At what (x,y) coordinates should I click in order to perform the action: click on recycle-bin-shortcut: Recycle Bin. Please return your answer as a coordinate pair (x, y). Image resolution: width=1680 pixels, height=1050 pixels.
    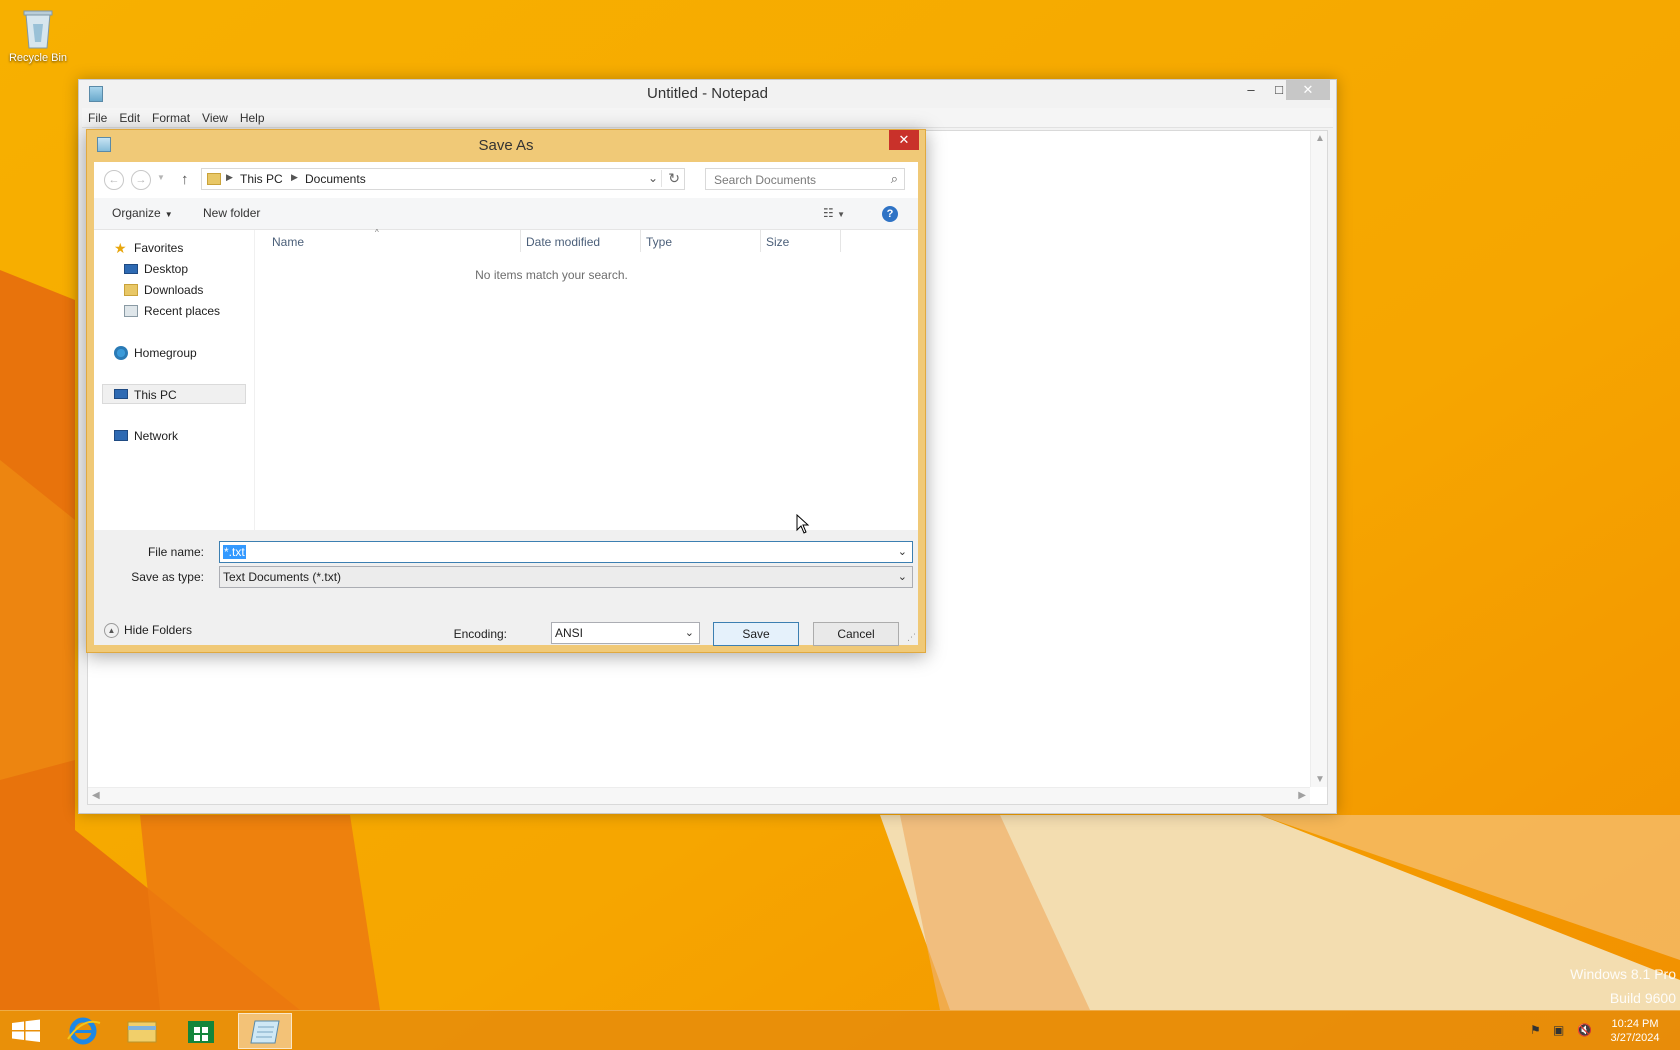
    Looking at the image, I should click on (38, 35).